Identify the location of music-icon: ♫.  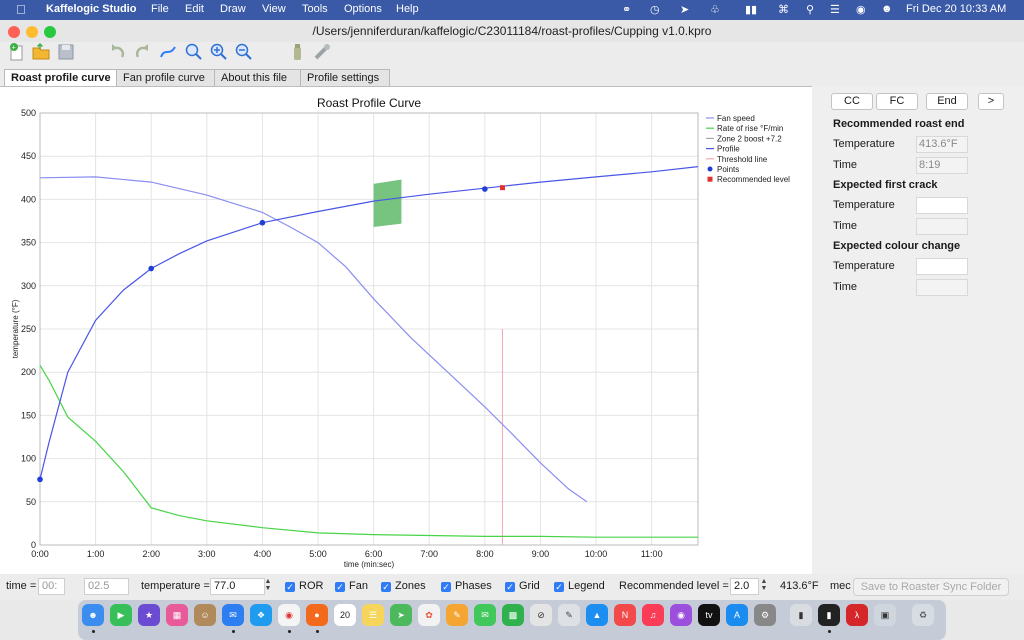
(653, 615).